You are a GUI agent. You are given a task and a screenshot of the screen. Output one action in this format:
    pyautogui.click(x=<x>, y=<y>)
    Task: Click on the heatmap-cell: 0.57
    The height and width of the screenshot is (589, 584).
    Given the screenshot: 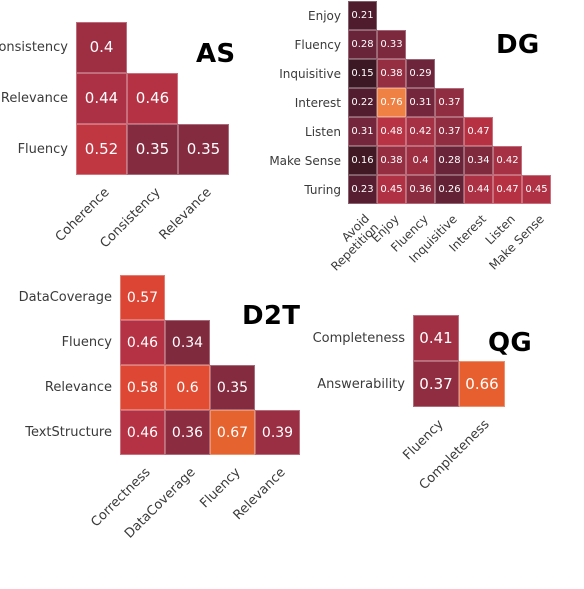 What is the action you would take?
    pyautogui.click(x=142, y=297)
    